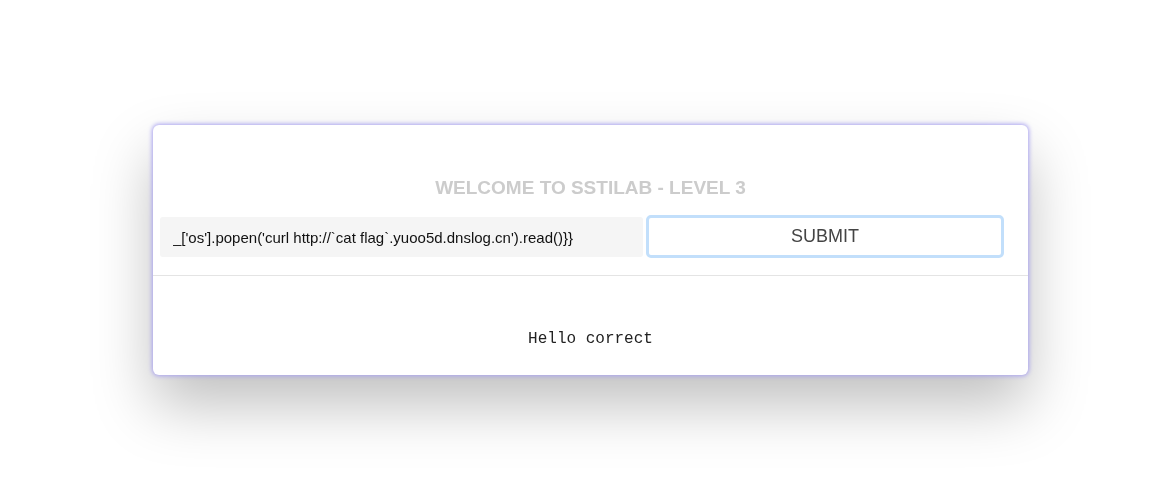 The height and width of the screenshot is (494, 1157). Describe the element at coordinates (825, 236) in the screenshot. I see `submit-button: SUBMIT` at that location.